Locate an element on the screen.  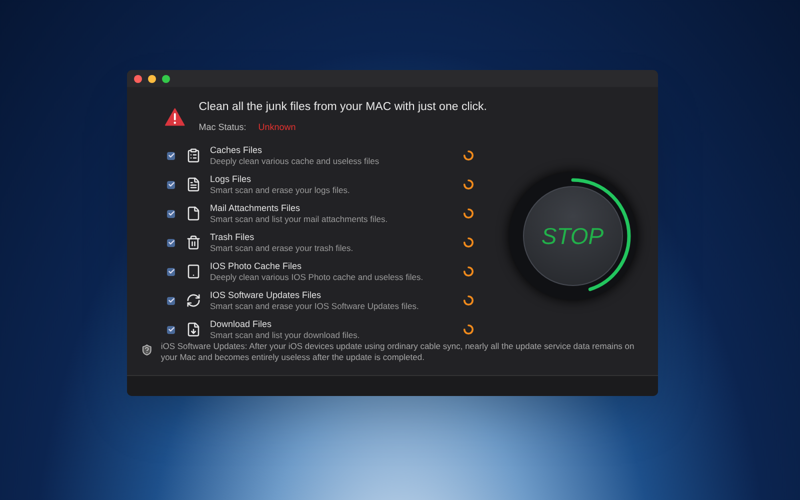
headline: Clean all the junk files from your MAC with just one click. is located at coordinates (342, 108).